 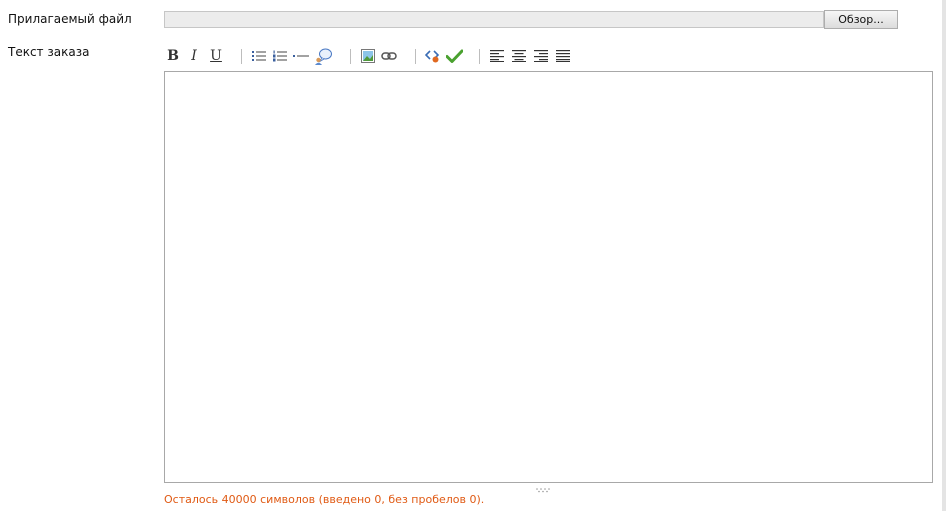 I want to click on insert-image-icon, so click(x=368, y=56).